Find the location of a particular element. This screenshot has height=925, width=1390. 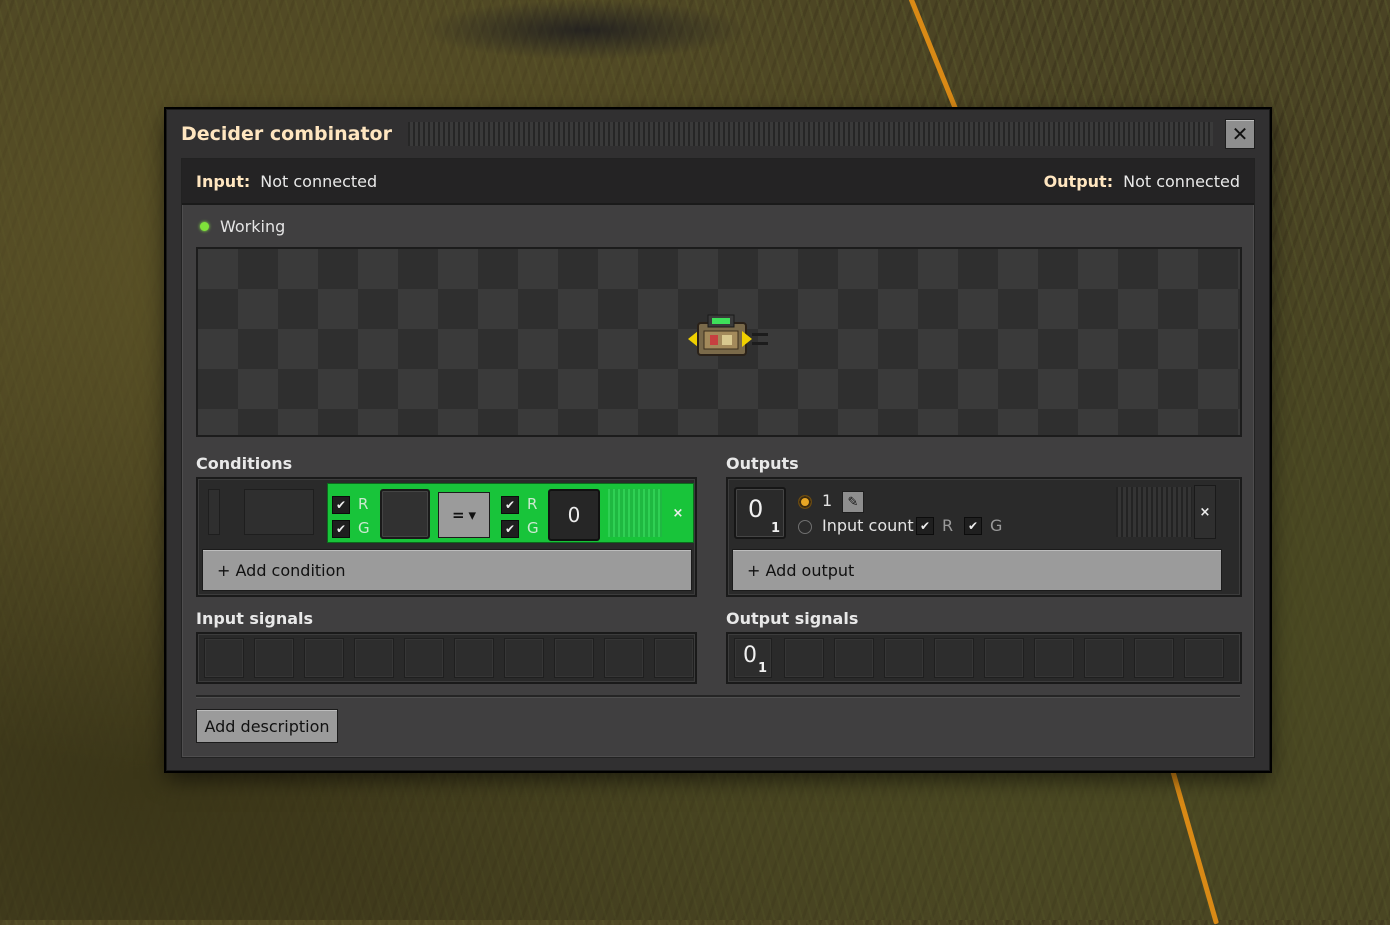

output-red-wire-checkbox: ✔ is located at coordinates (925, 526).